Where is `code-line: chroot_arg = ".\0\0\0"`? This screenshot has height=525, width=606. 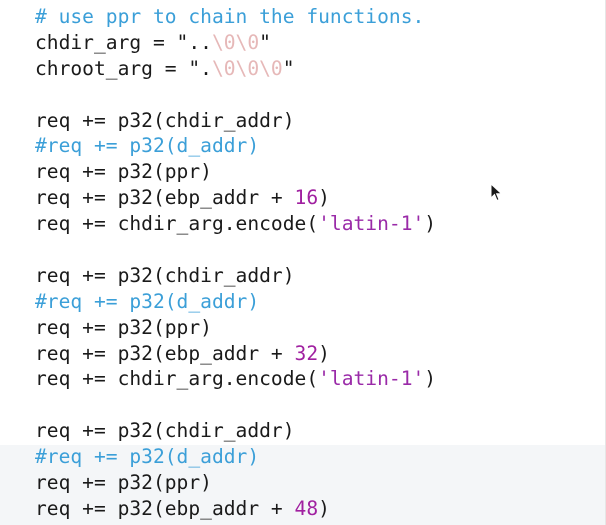 code-line: chroot_arg = ".\0\0\0" is located at coordinates (235, 69).